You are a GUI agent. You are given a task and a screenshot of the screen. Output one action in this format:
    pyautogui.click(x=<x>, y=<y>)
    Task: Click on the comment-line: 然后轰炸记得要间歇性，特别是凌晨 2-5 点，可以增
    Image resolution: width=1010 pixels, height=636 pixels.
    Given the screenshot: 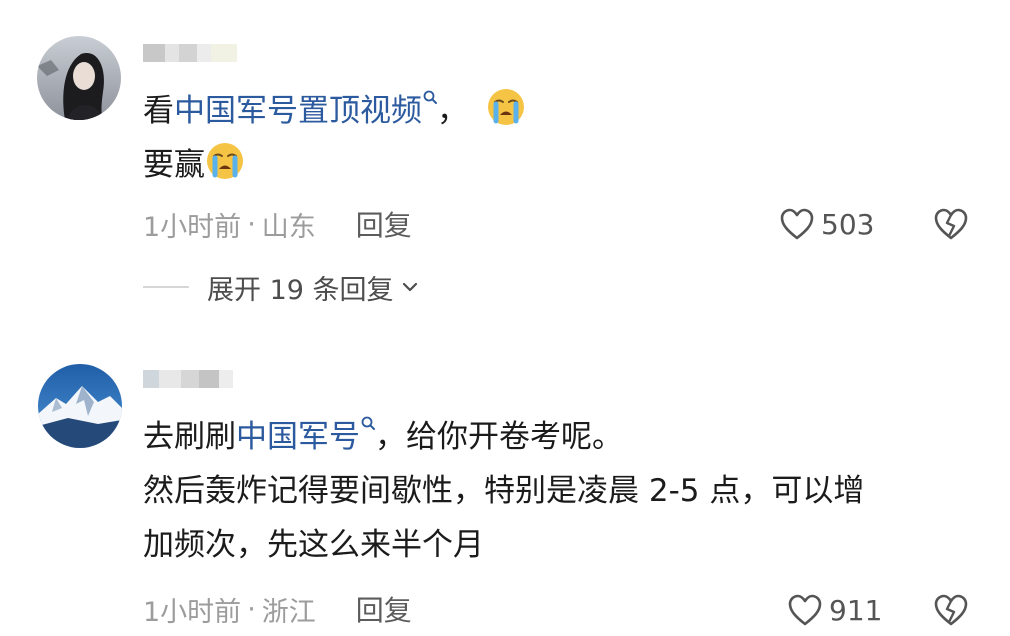 What is the action you would take?
    pyautogui.click(x=504, y=491)
    